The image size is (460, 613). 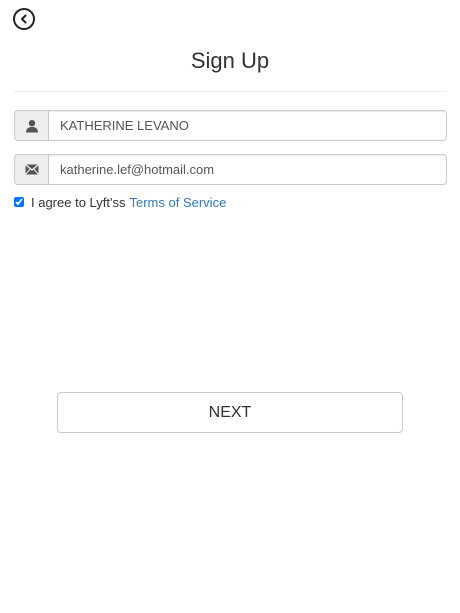 What do you see at coordinates (19, 202) in the screenshot?
I see `terms-checkbox` at bounding box center [19, 202].